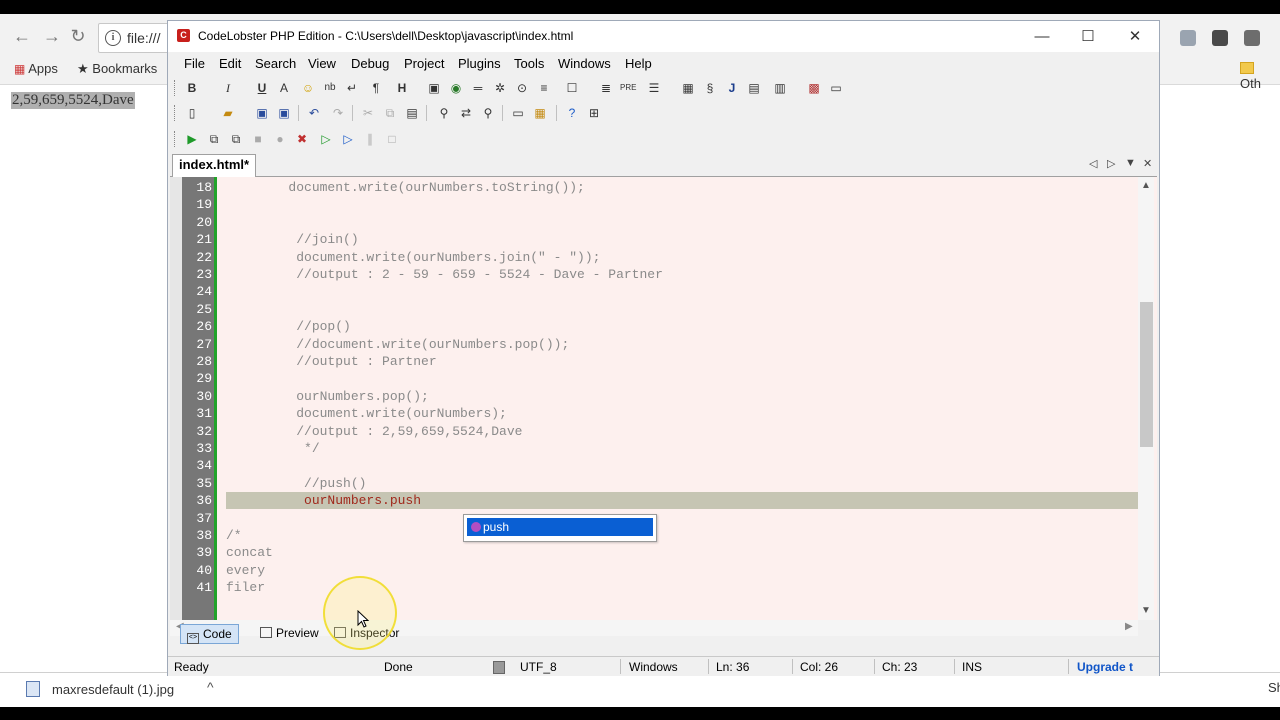 The image size is (1280, 720). What do you see at coordinates (258, 139) in the screenshot?
I see `stop-icon: ■` at bounding box center [258, 139].